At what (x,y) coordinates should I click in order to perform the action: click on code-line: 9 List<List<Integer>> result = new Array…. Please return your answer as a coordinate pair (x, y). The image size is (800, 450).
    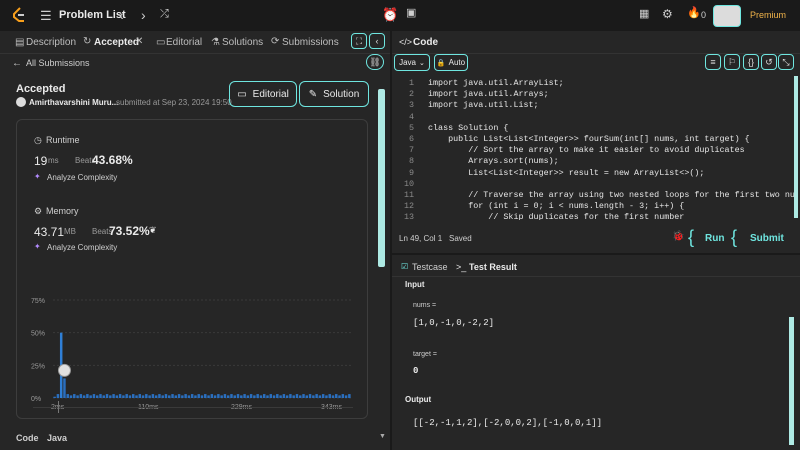
    Looking at the image, I should click on (587, 173).